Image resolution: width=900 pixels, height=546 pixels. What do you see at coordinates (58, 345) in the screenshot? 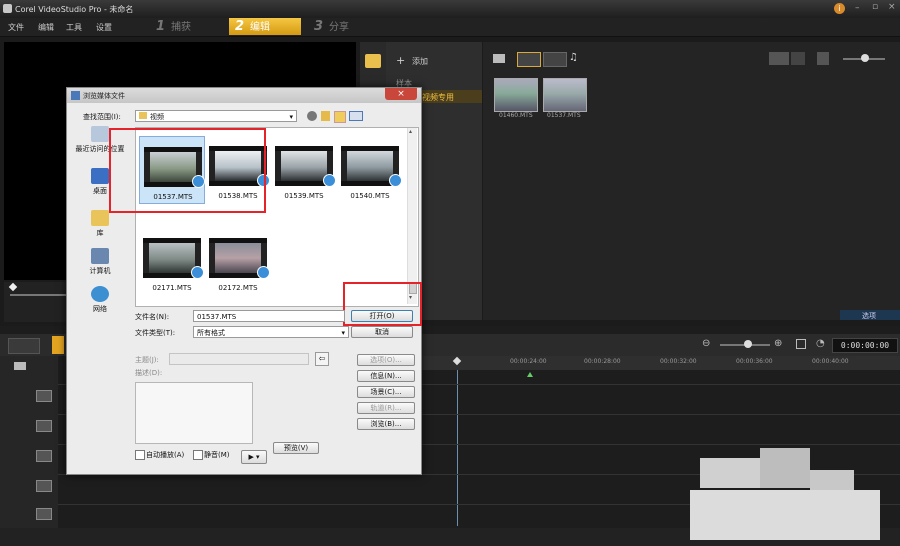
I see `timeline-view-icon` at bounding box center [58, 345].